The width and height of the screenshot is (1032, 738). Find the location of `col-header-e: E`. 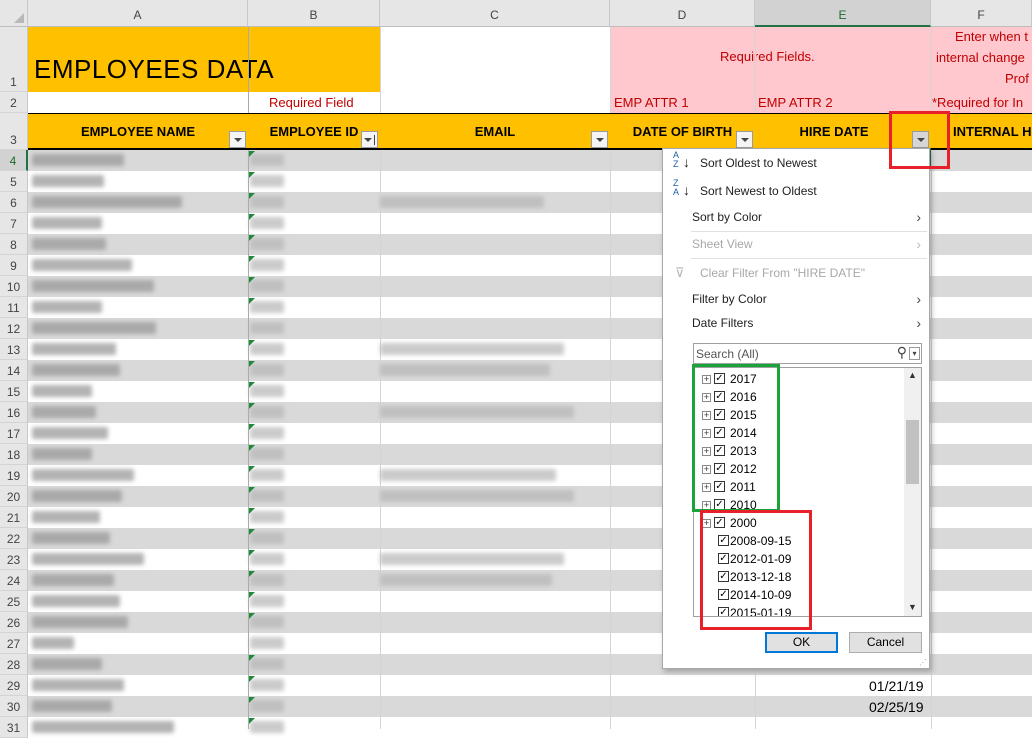

col-header-e: E is located at coordinates (843, 13).